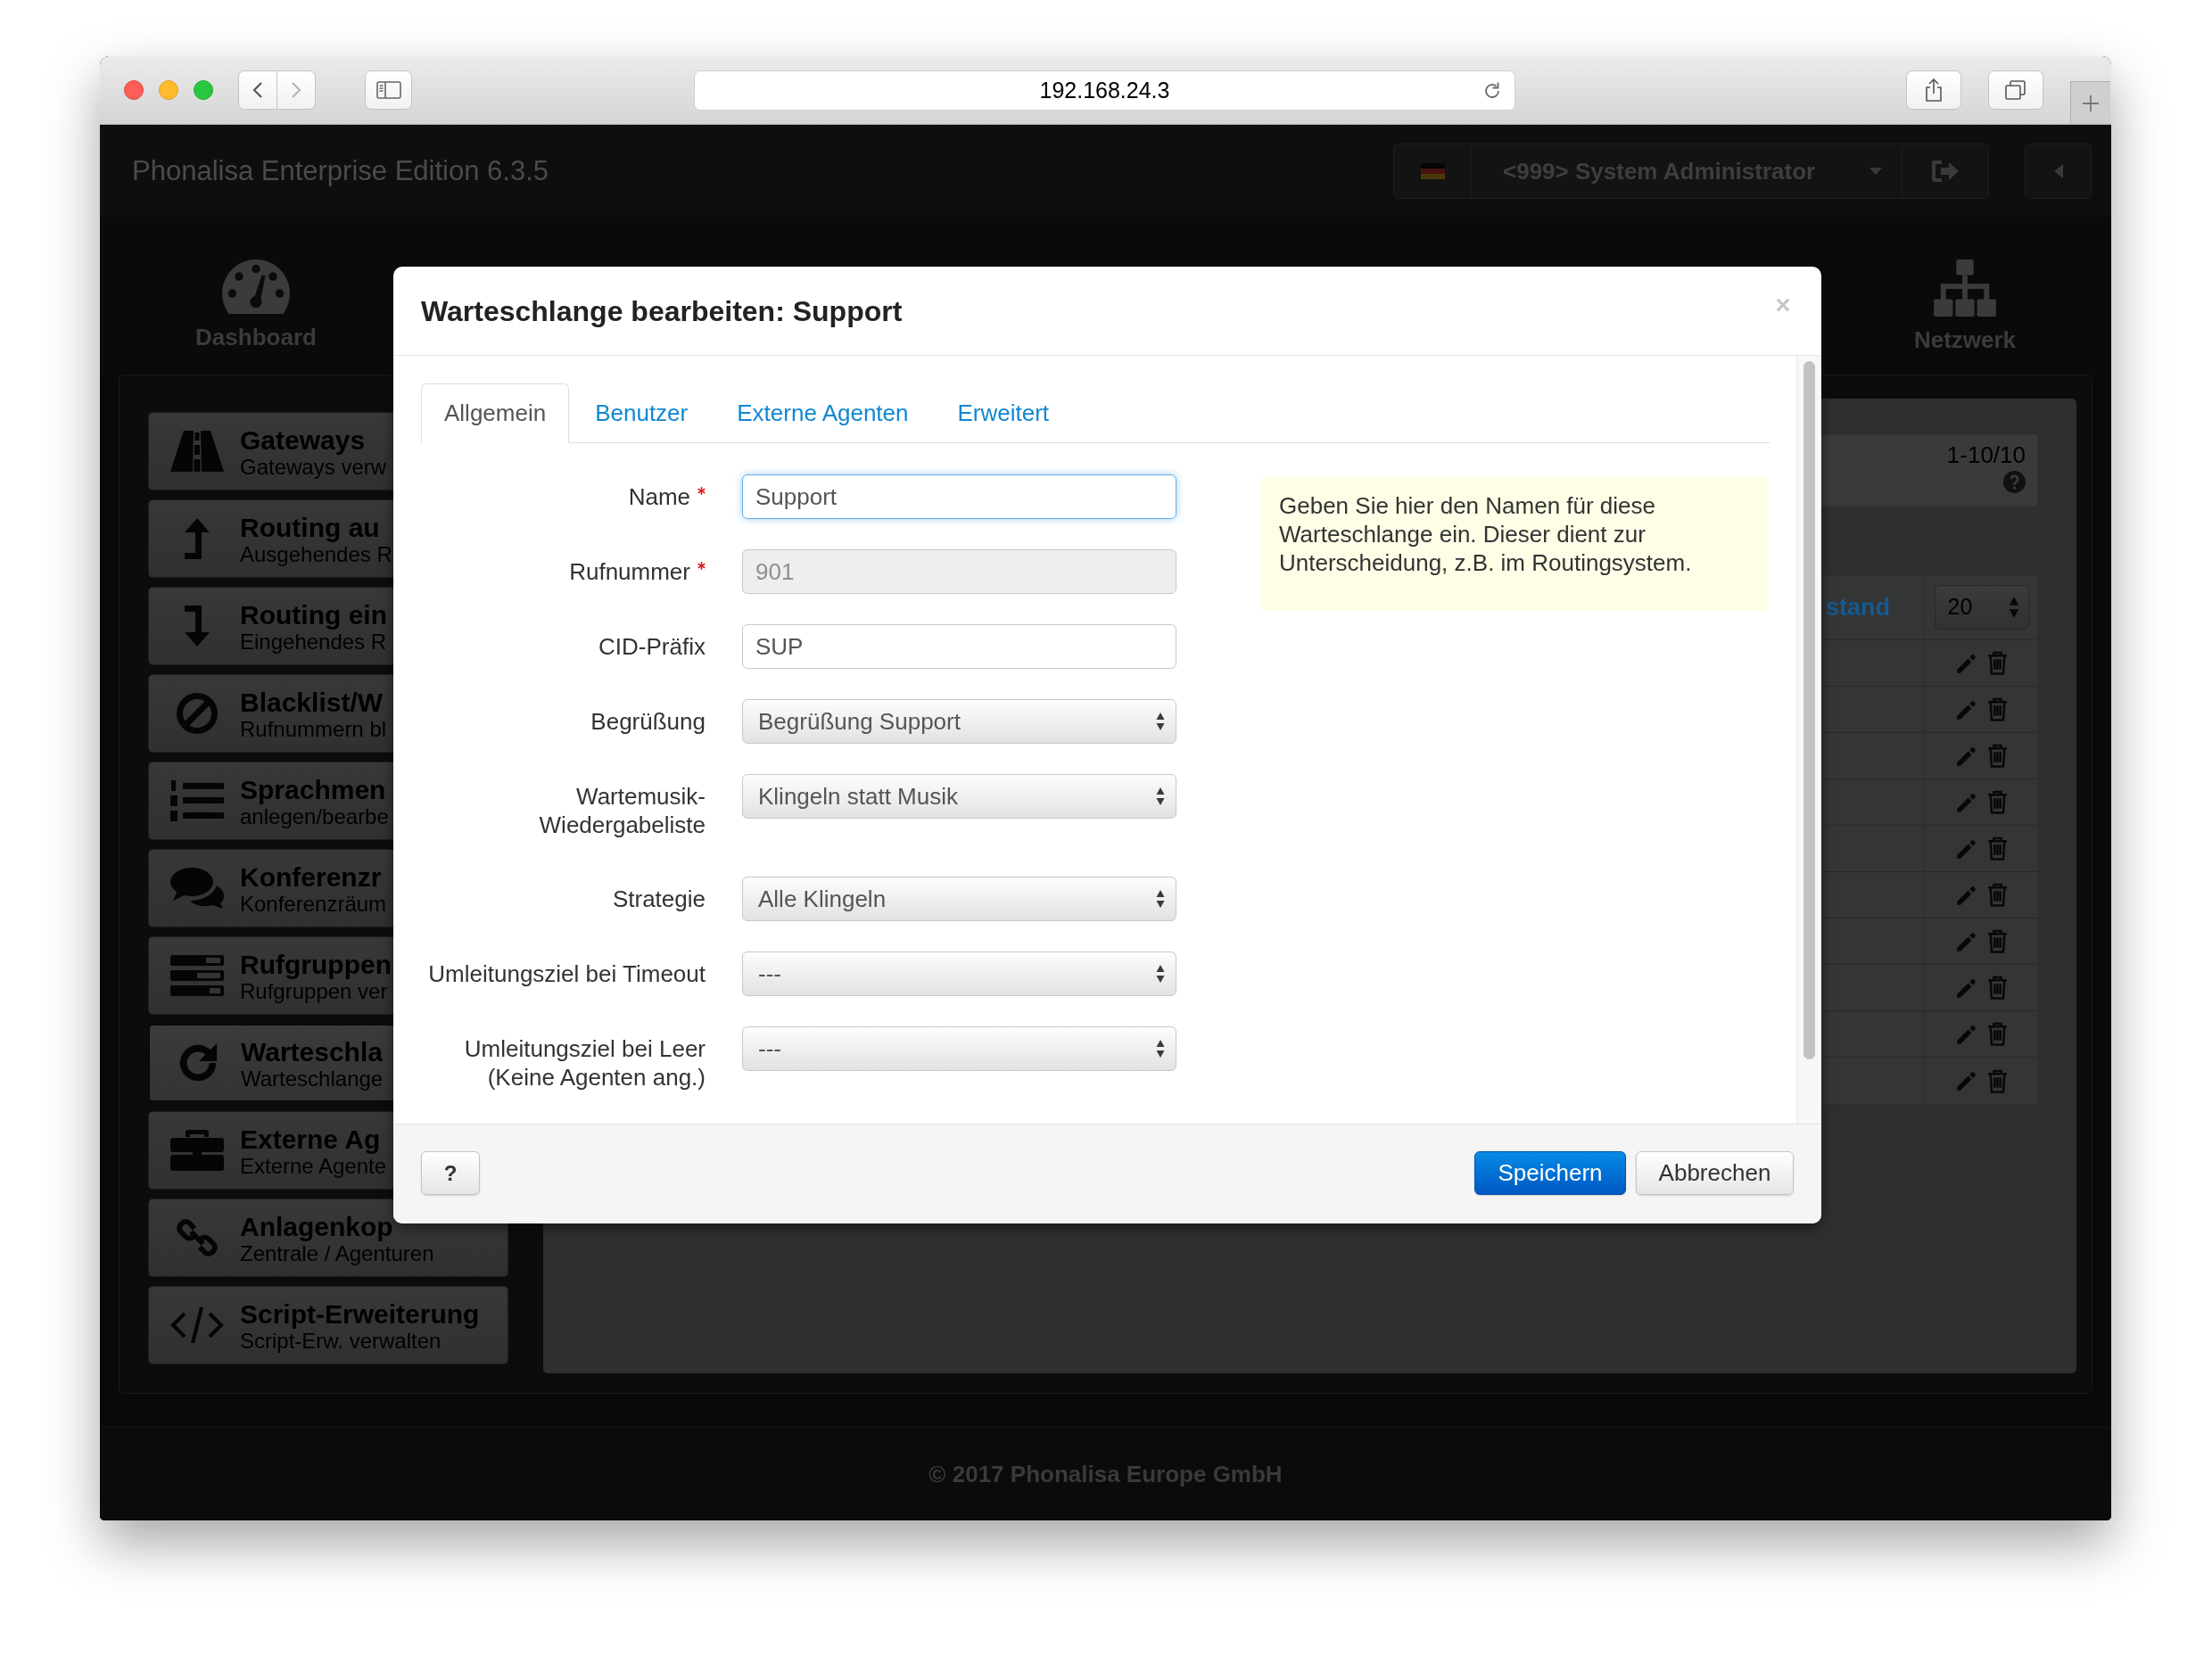 The image size is (2212, 1664). I want to click on new-tab-button, so click(2090, 103).